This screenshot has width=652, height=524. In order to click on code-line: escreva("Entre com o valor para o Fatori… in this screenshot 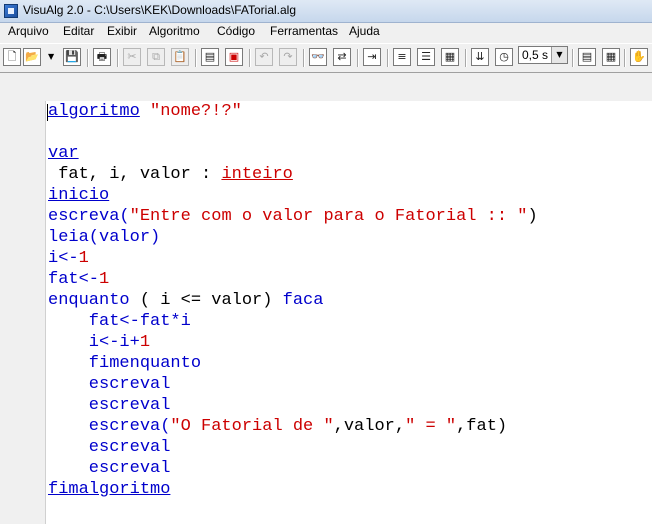, I will do `click(293, 216)`.